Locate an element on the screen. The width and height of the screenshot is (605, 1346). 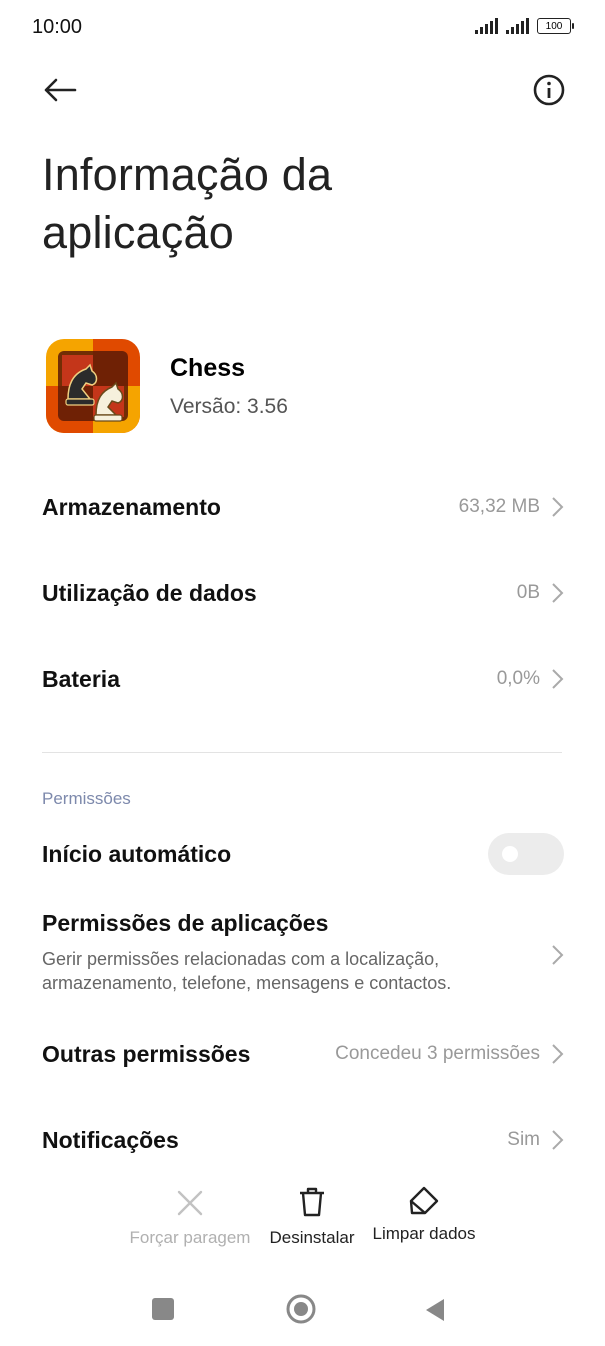
status-icons: 100 is located at coordinates (524, 26).